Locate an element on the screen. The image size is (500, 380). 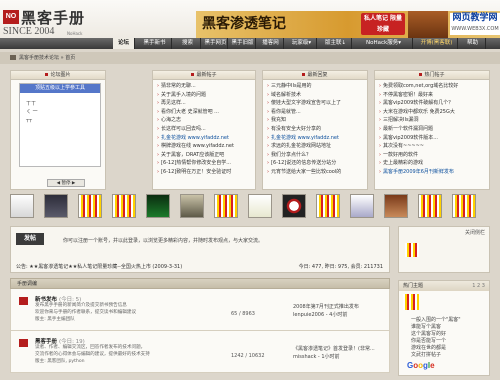
list-item: › 关于黑手入境的问题 is located at coordinates (206, 95).